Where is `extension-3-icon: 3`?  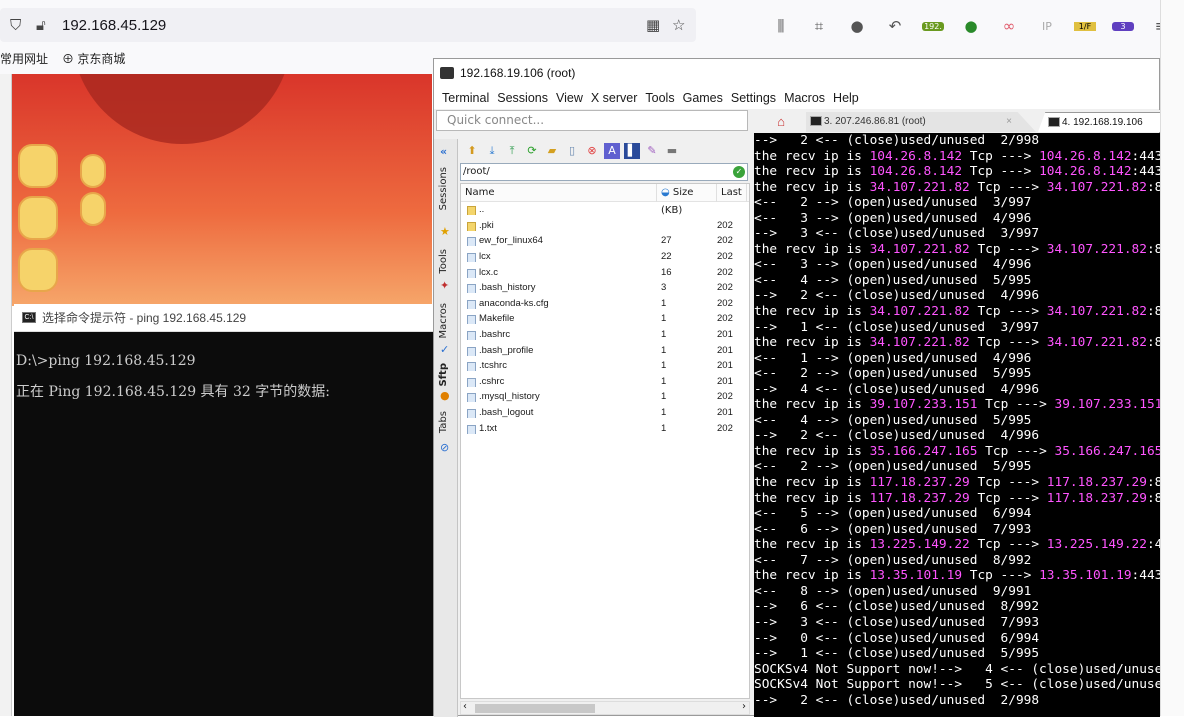 extension-3-icon: 3 is located at coordinates (1123, 26).